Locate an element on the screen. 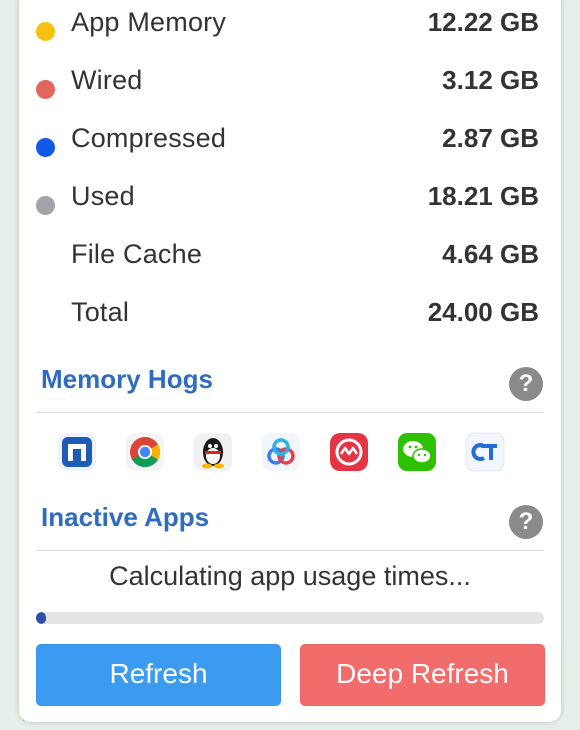 This screenshot has height=730, width=580. maxthon-app-icon is located at coordinates (77, 452).